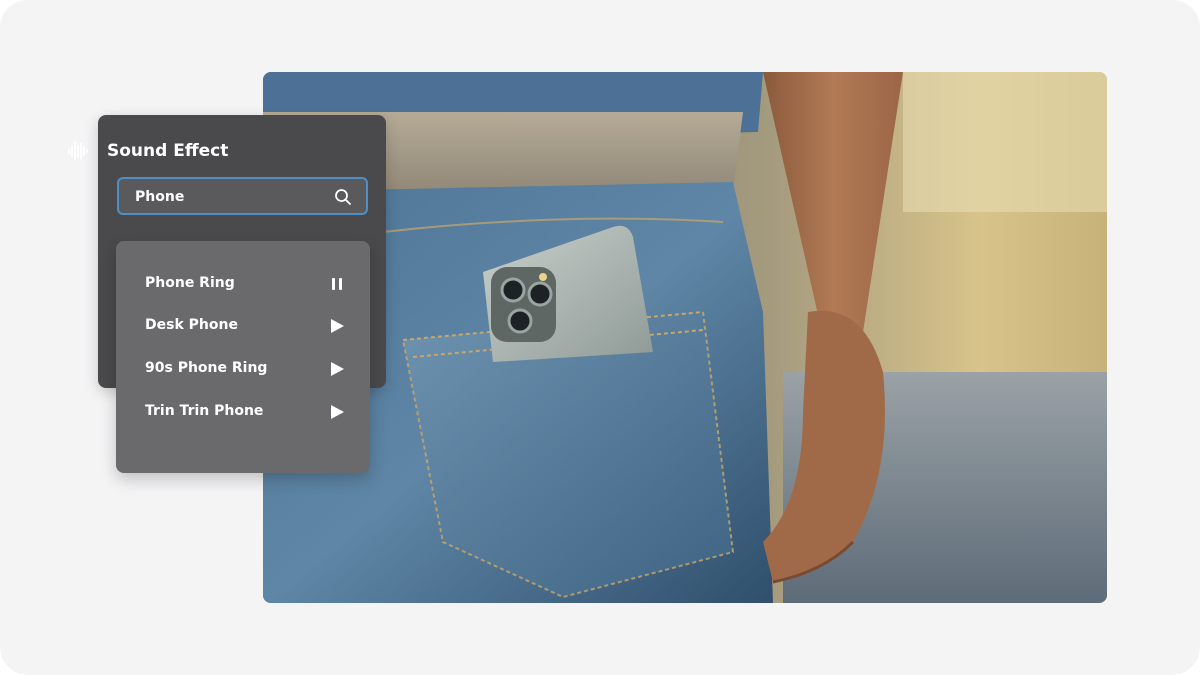 The image size is (1200, 675). What do you see at coordinates (160, 197) in the screenshot?
I see `search-query-text: Phone` at bounding box center [160, 197].